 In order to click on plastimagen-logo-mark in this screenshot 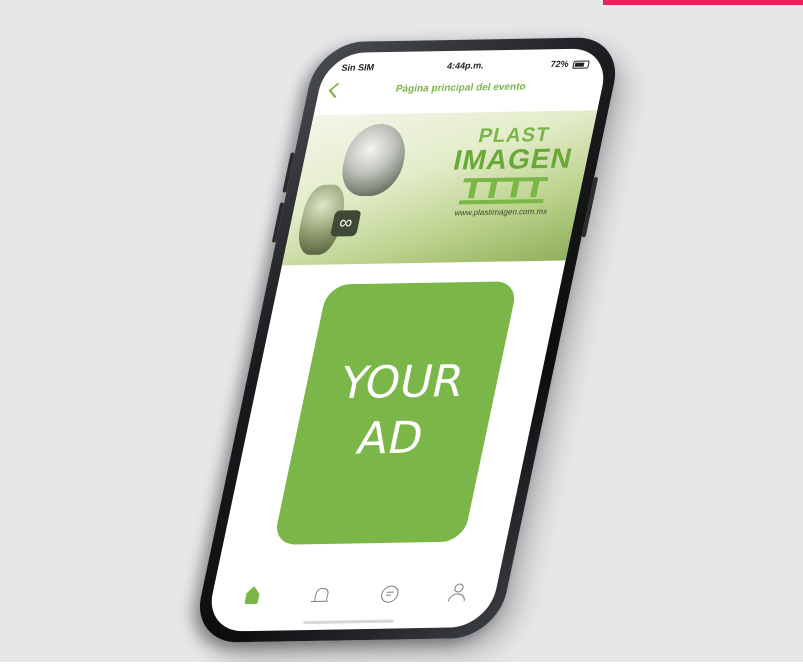, I will do `click(503, 190)`.